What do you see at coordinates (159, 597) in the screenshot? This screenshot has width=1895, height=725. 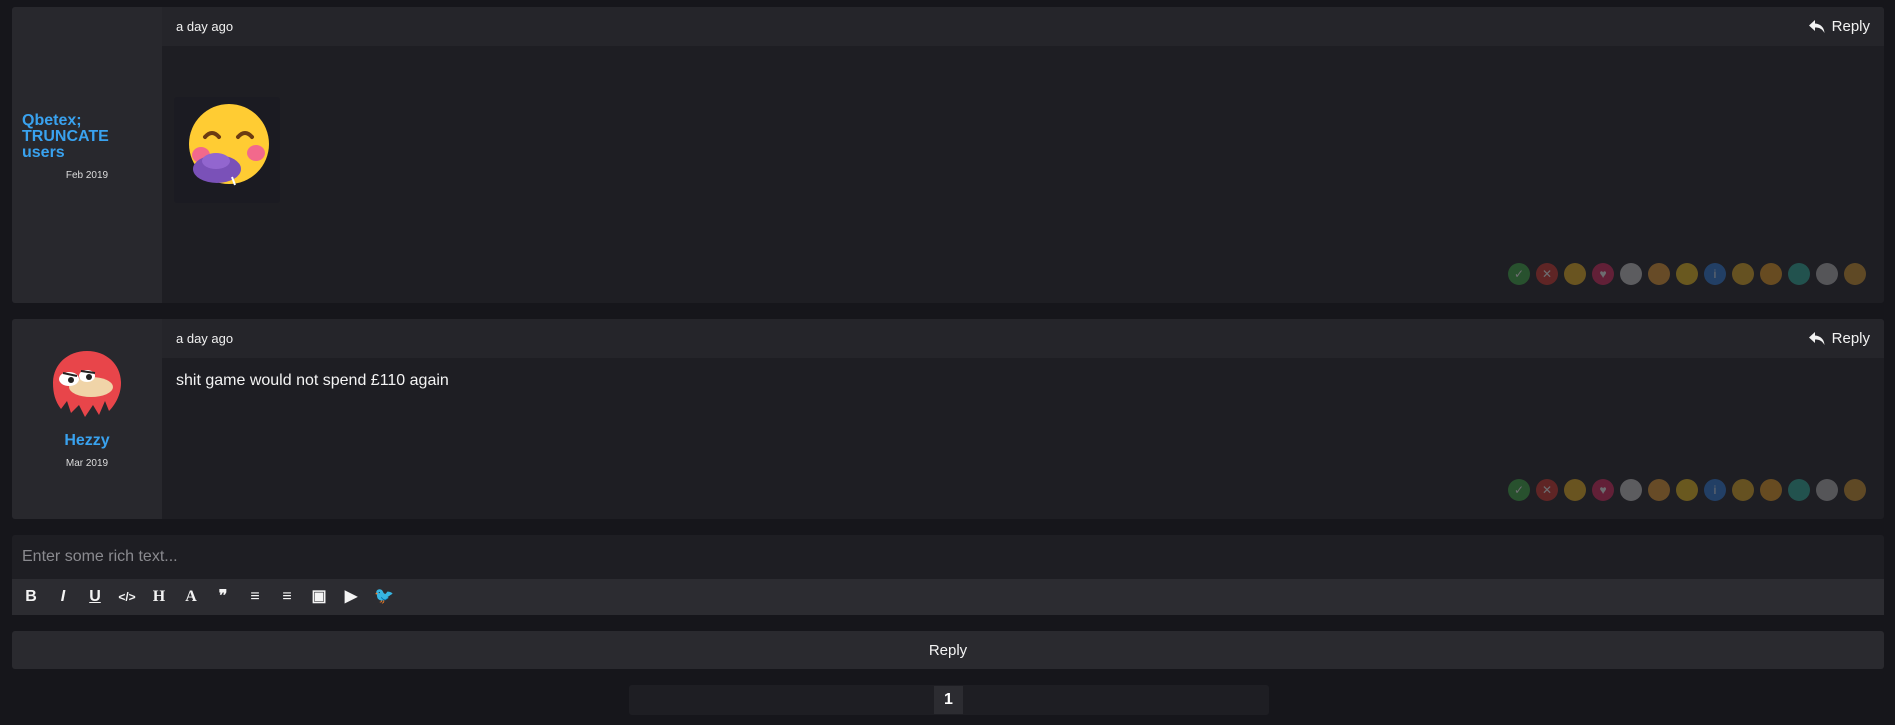 I see `heading-icon: H` at bounding box center [159, 597].